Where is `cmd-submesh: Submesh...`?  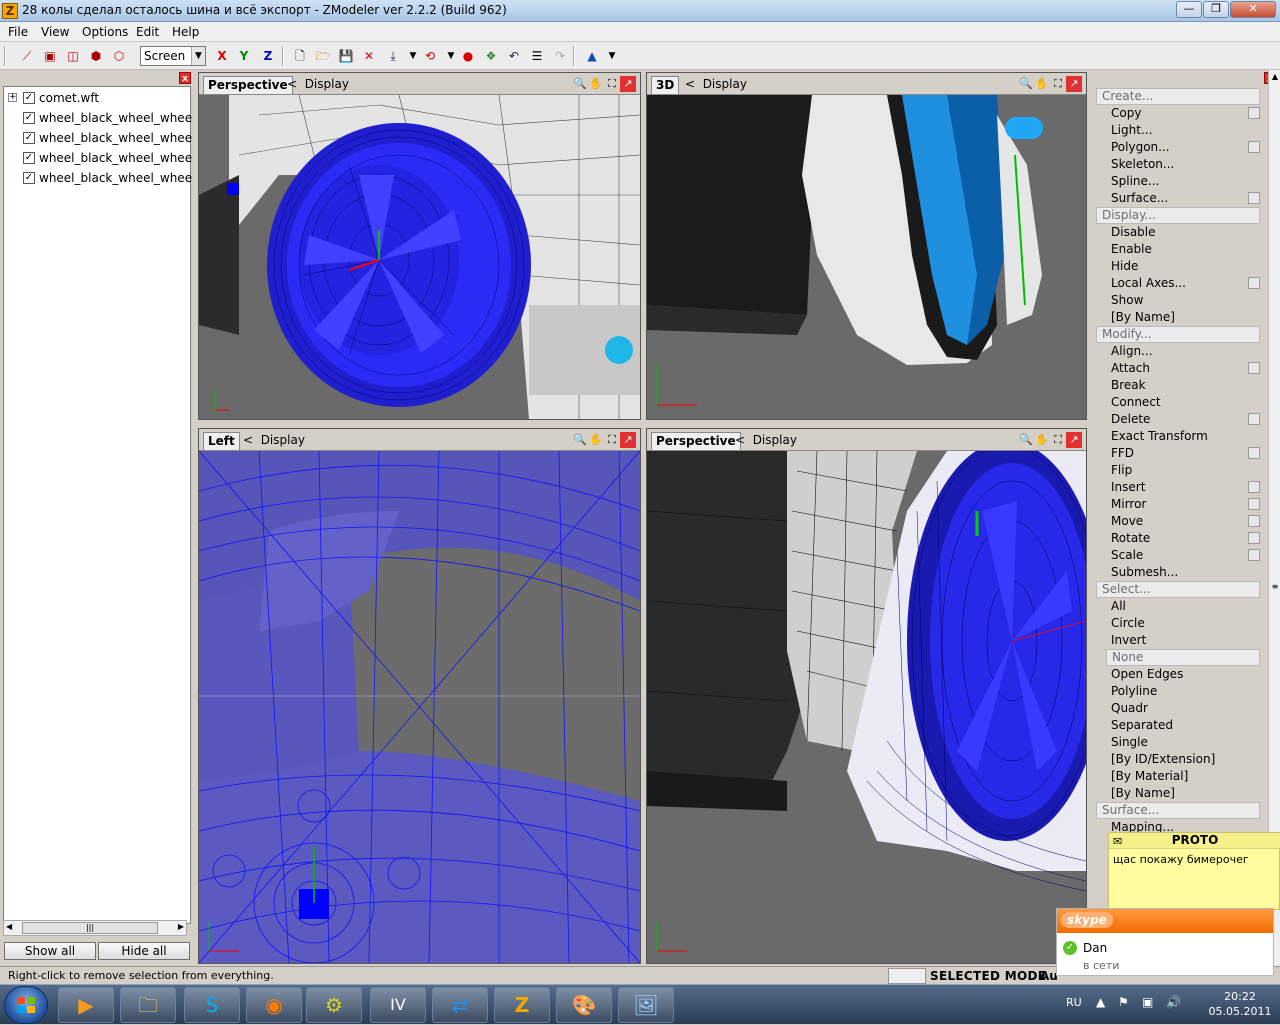 cmd-submesh: Submesh... is located at coordinates (1178, 572).